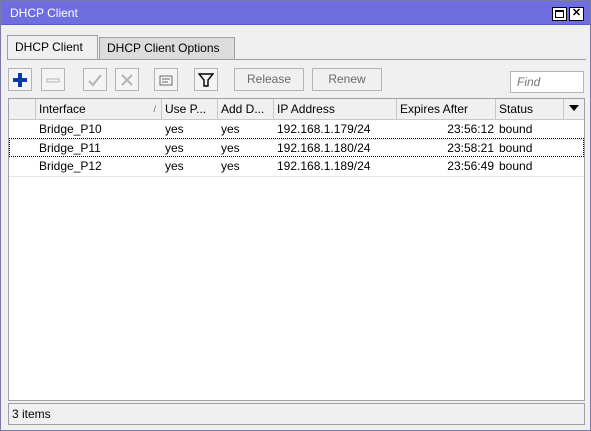 This screenshot has height=431, width=591. Describe the element at coordinates (167, 48) in the screenshot. I see `tab-dhcp-client-options: DHCP Client Options` at that location.